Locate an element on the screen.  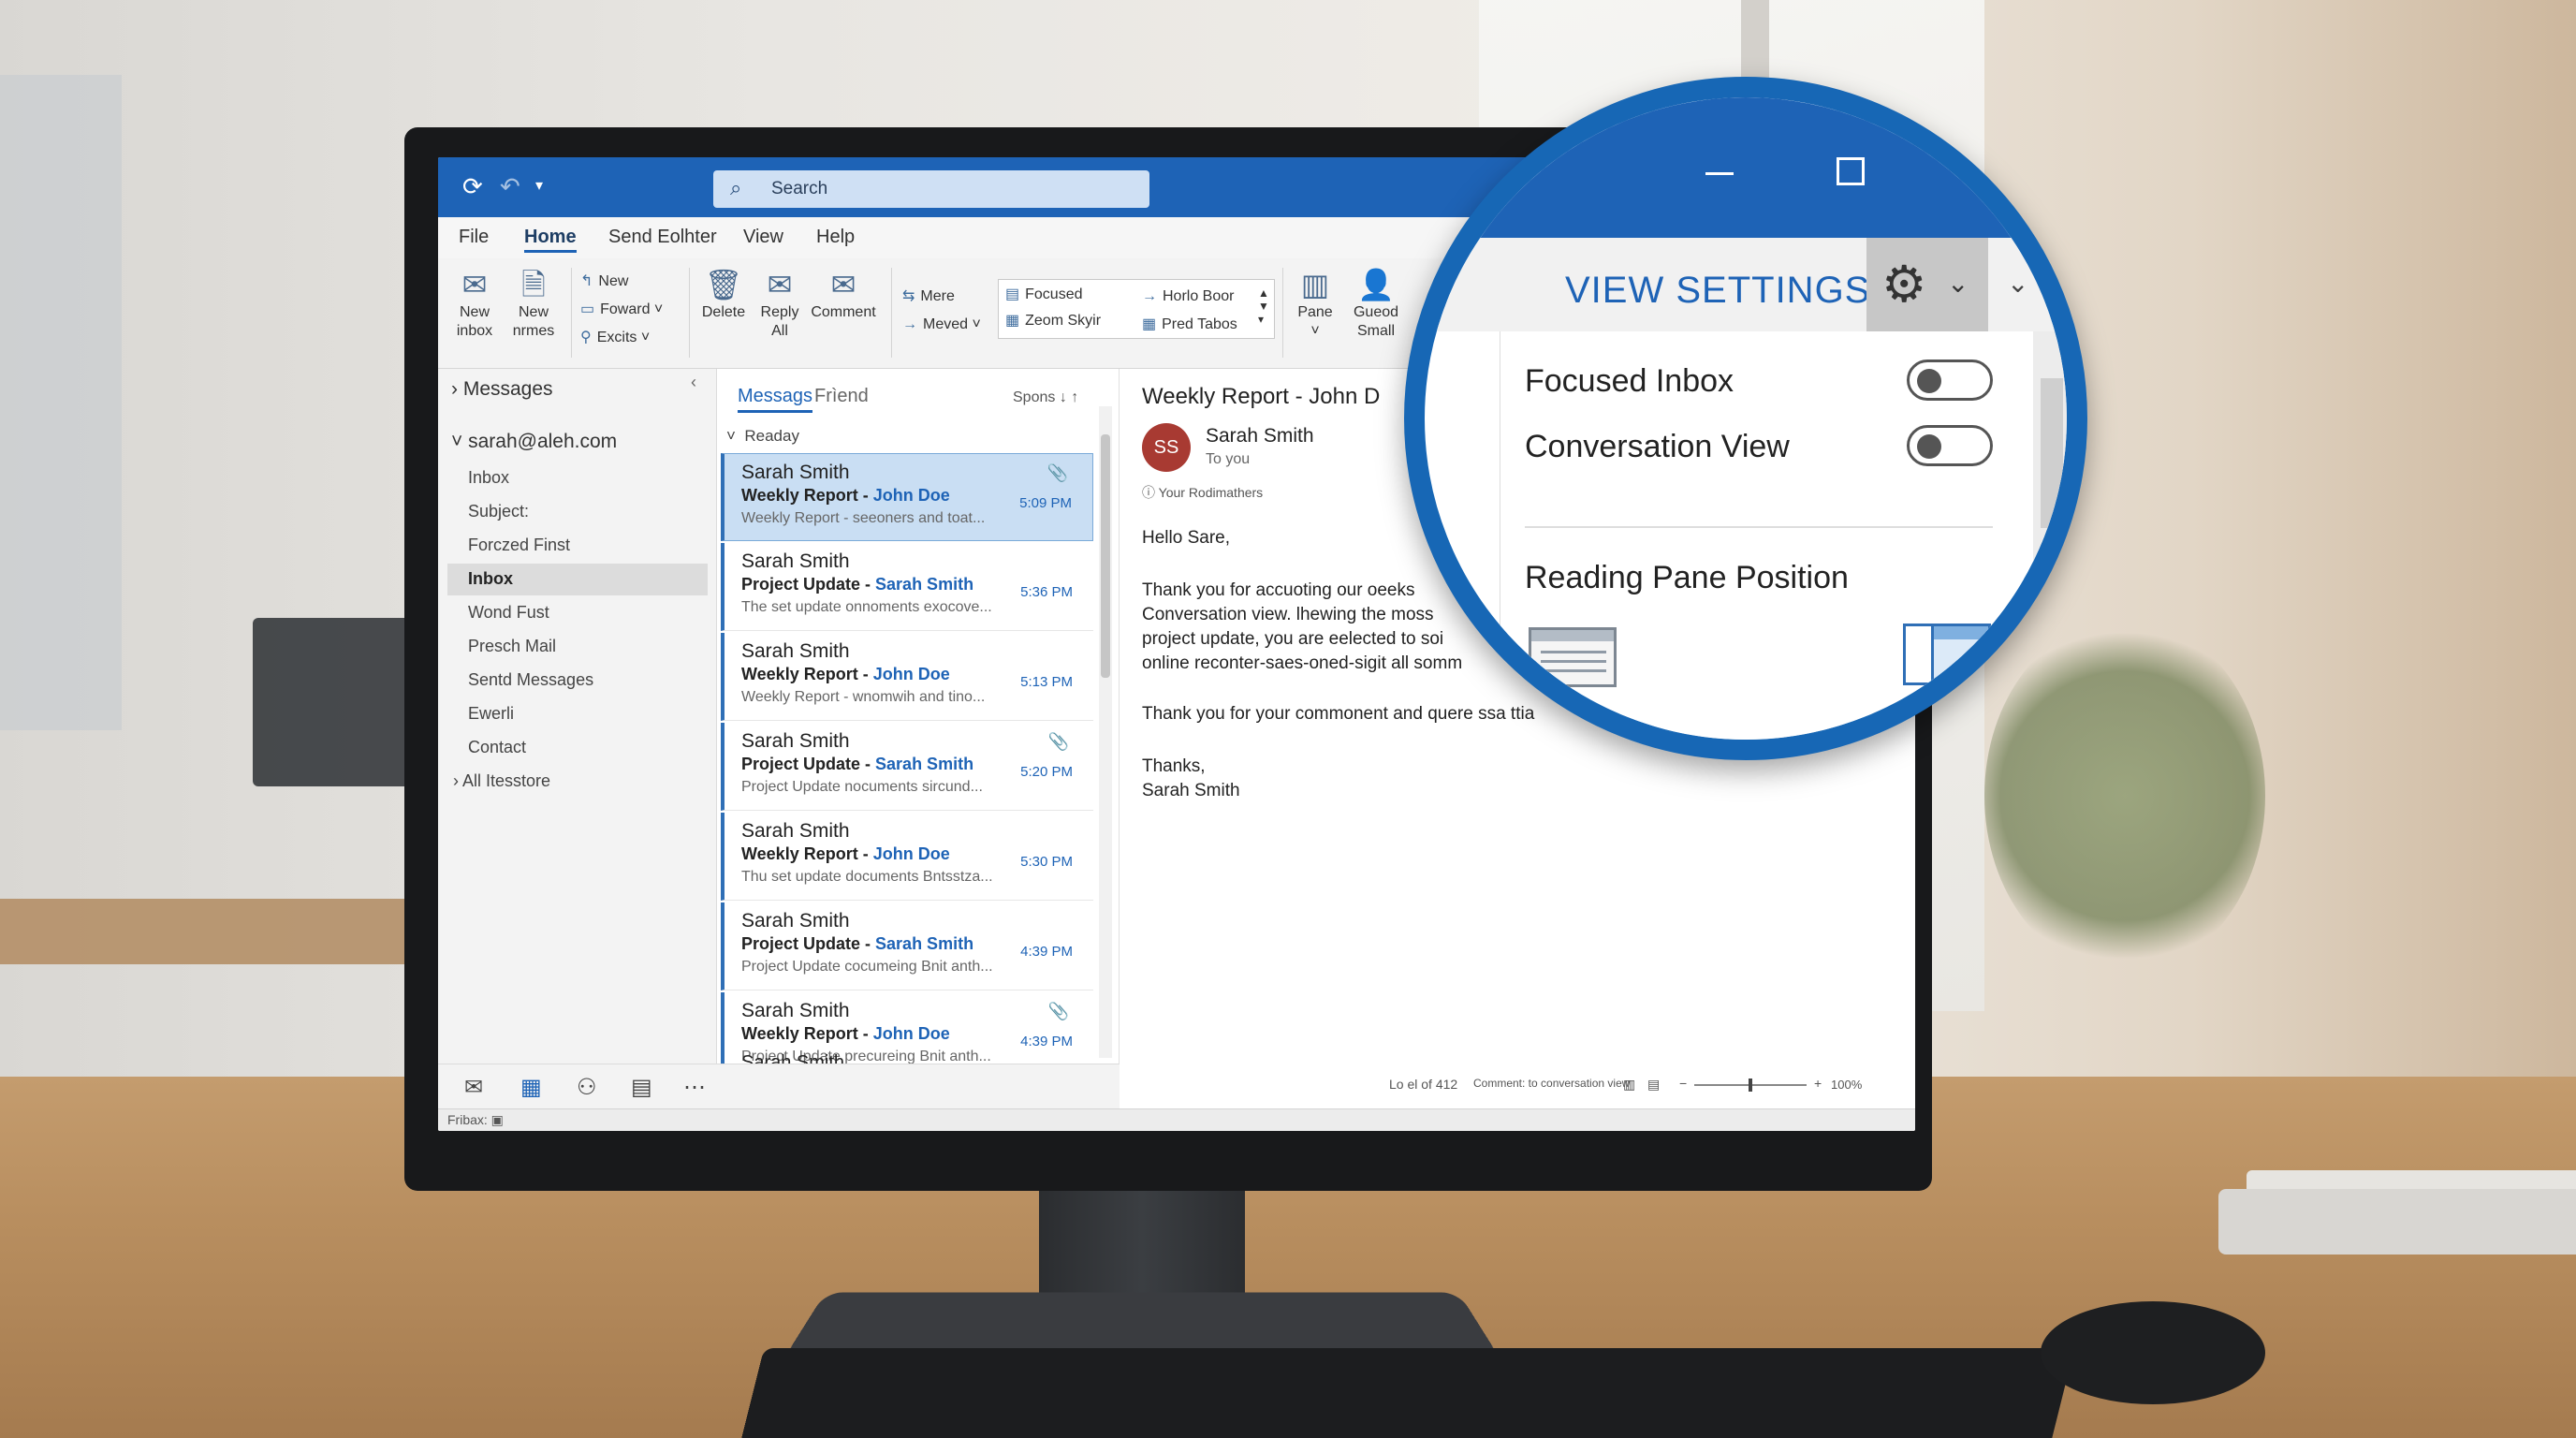
all-restore-label: All Itesstore is located at coordinates (506, 780).